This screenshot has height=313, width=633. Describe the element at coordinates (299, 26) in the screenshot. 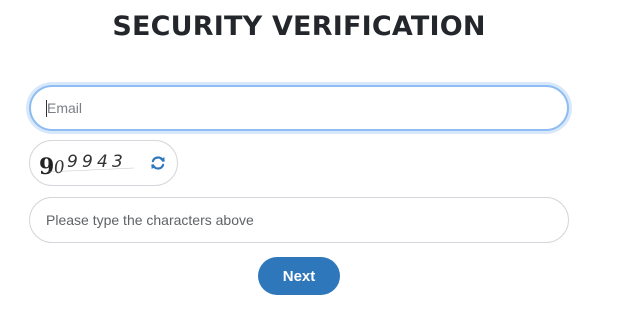

I see `page-title: SECURITY VERIFICATION` at that location.